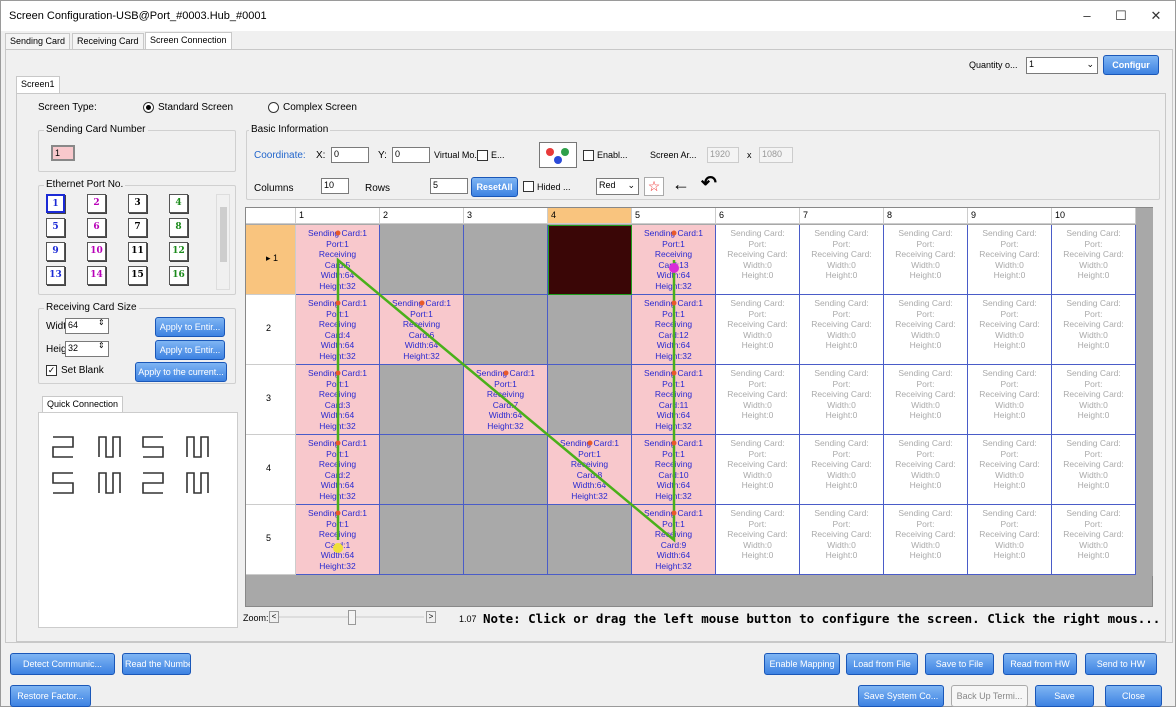 The width and height of the screenshot is (1176, 707). What do you see at coordinates (271, 330) in the screenshot?
I see `row-header-2: 2` at bounding box center [271, 330].